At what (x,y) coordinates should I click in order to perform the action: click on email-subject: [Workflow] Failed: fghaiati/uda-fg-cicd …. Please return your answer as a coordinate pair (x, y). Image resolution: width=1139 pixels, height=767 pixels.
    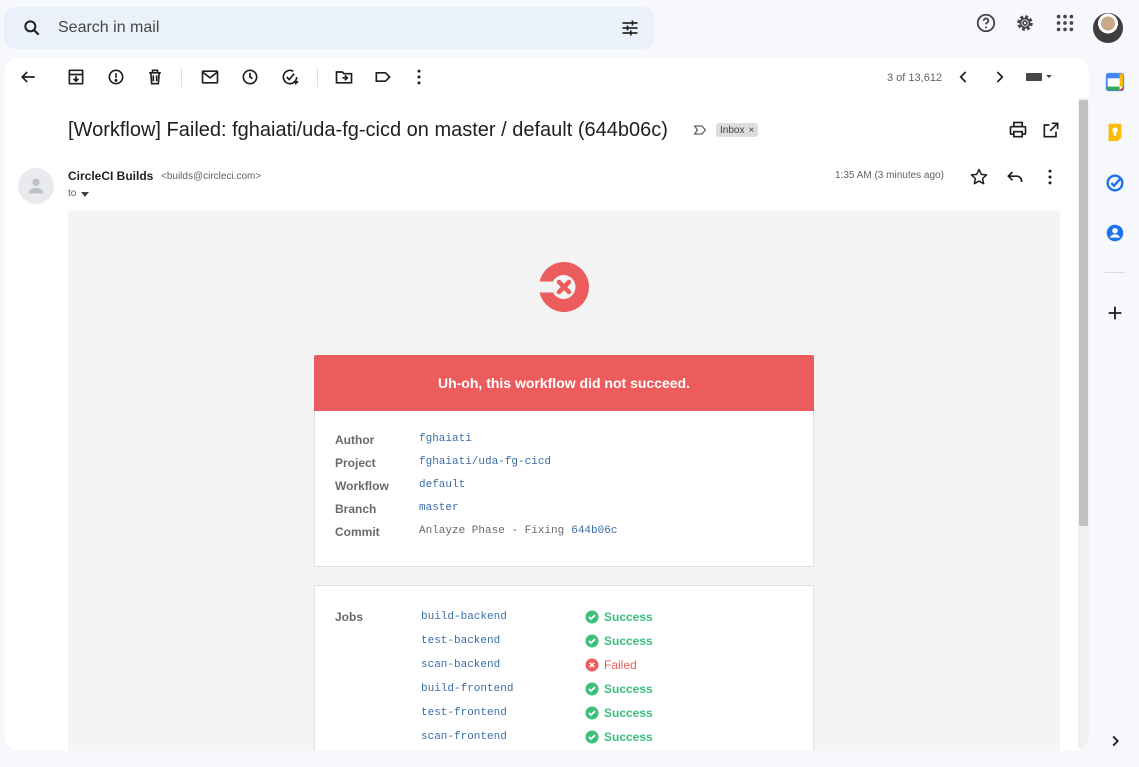
    Looking at the image, I should click on (368, 130).